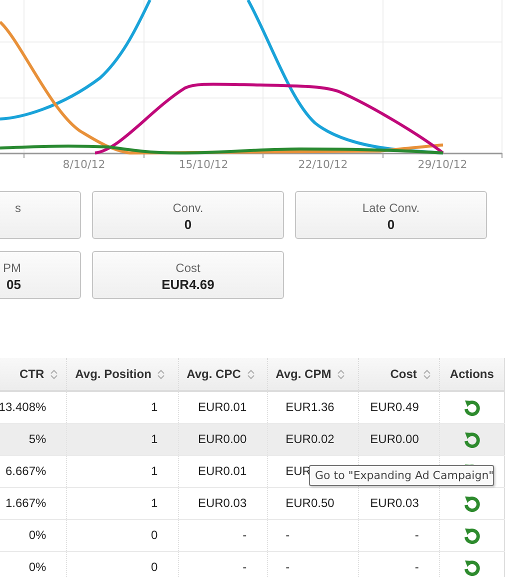  Describe the element at coordinates (33, 374) in the screenshot. I see `column-header: CTR` at that location.